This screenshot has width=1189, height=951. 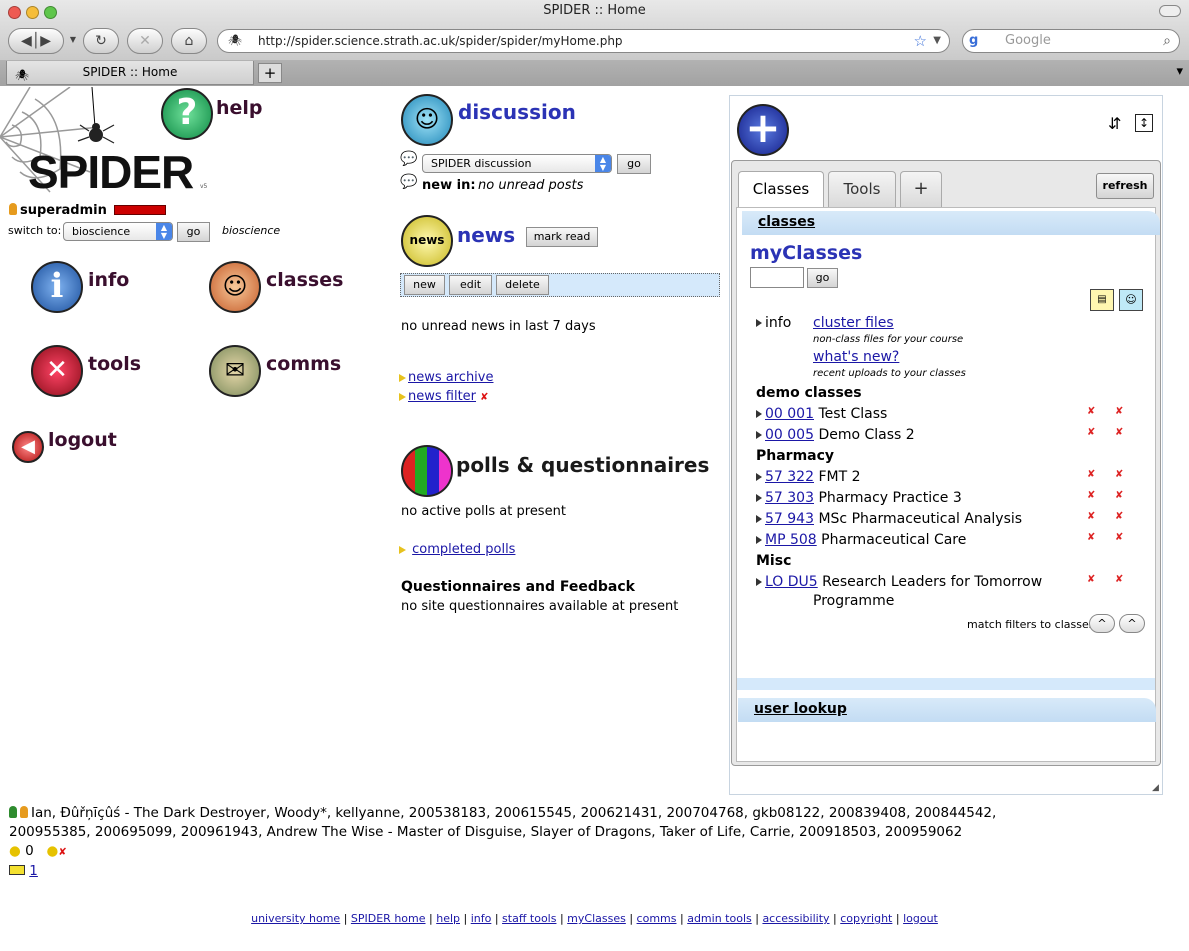 I want to click on help-icon: ?, so click(x=187, y=114).